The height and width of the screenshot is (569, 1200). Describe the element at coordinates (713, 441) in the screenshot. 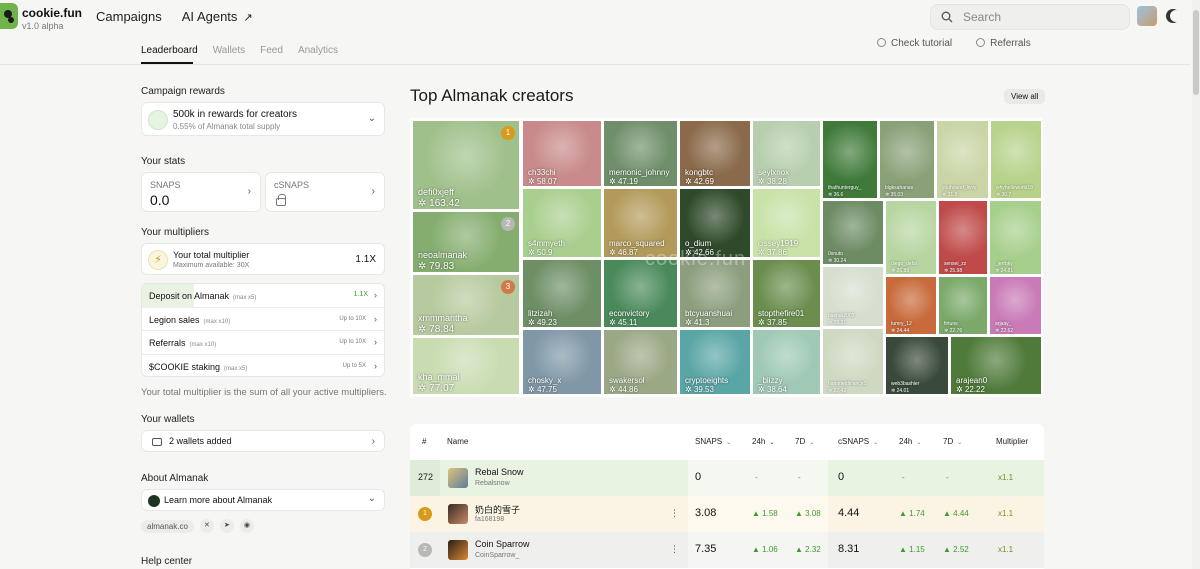

I see `col-snaps: SNAPS ⌄` at that location.